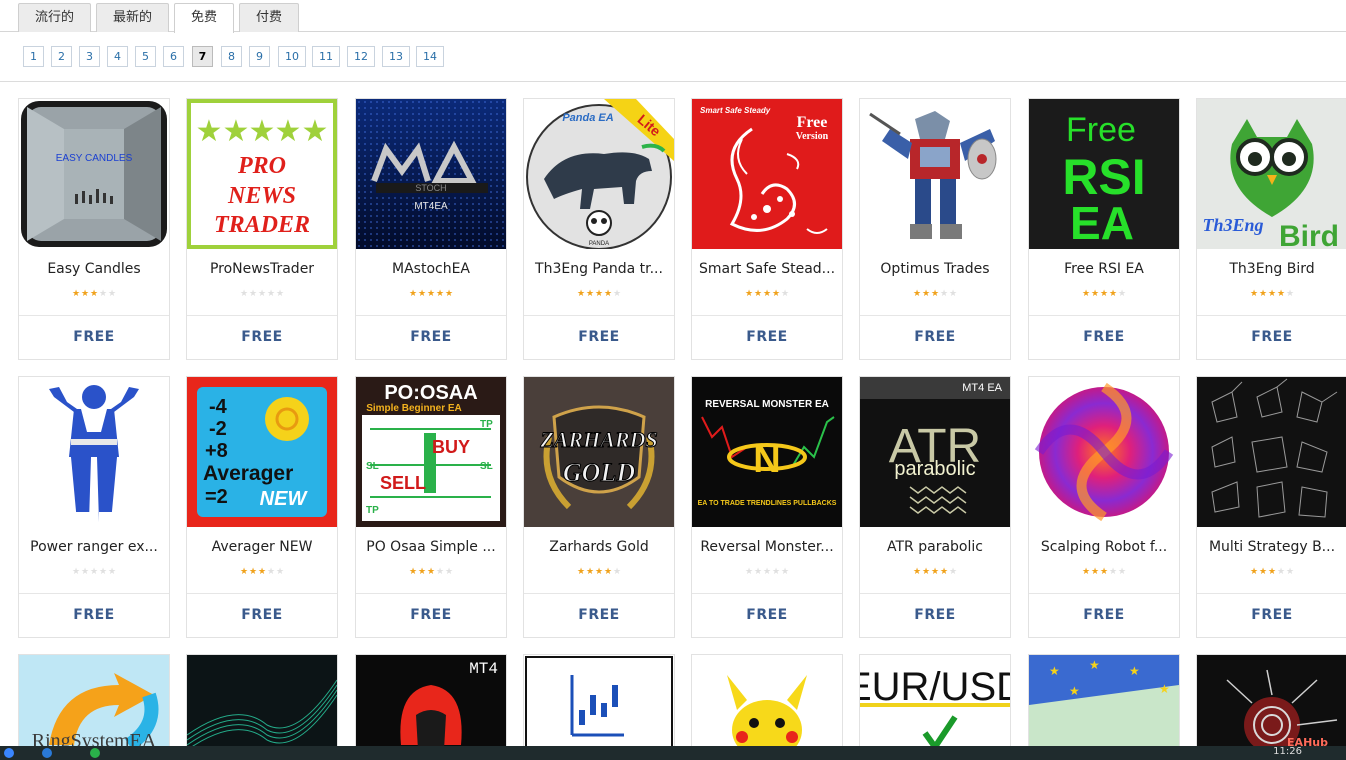 The height and width of the screenshot is (760, 1346). Describe the element at coordinates (262, 704) in the screenshot. I see `product-card-partial-waves` at that location.